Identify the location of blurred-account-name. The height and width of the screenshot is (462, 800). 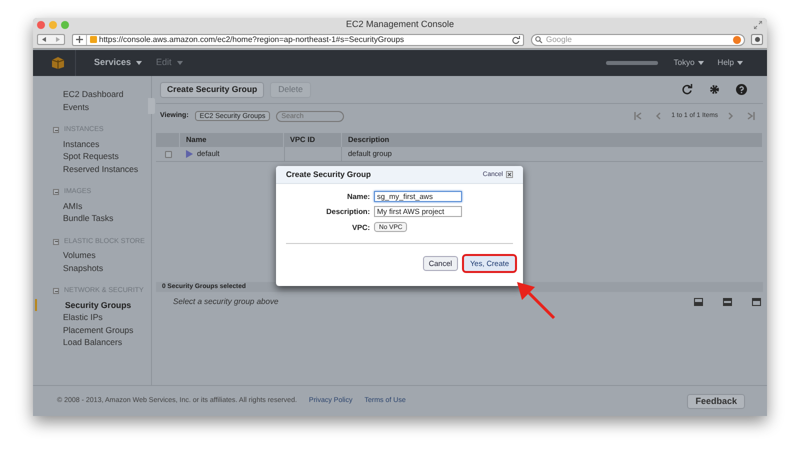
(632, 63).